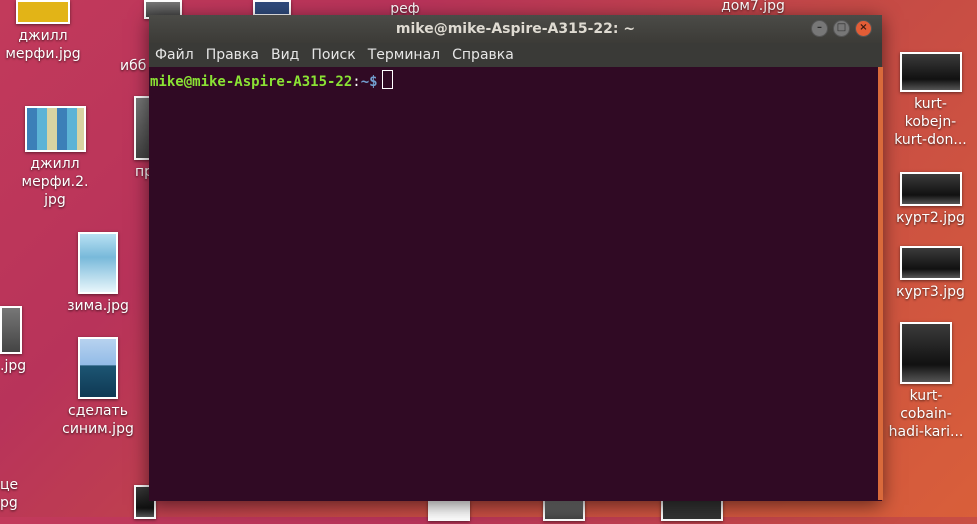  I want to click on window-title: mike@mike-Aspire-A315-22: ~, so click(515, 29).